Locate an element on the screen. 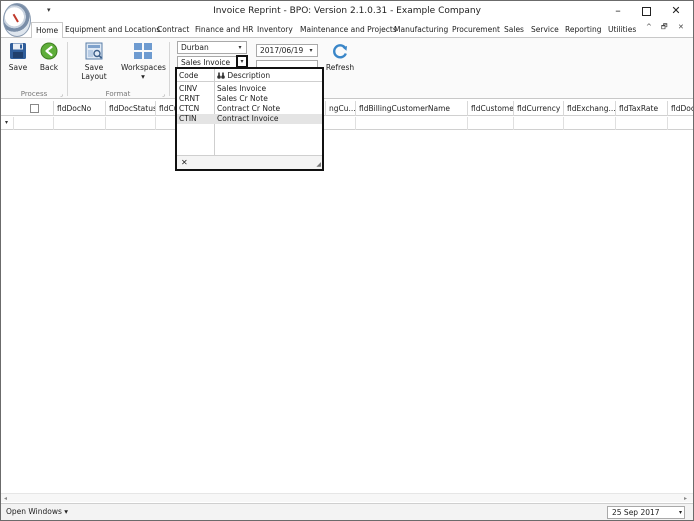 The height and width of the screenshot is (521, 694). tab-procurement: Procurement is located at coordinates (476, 29).